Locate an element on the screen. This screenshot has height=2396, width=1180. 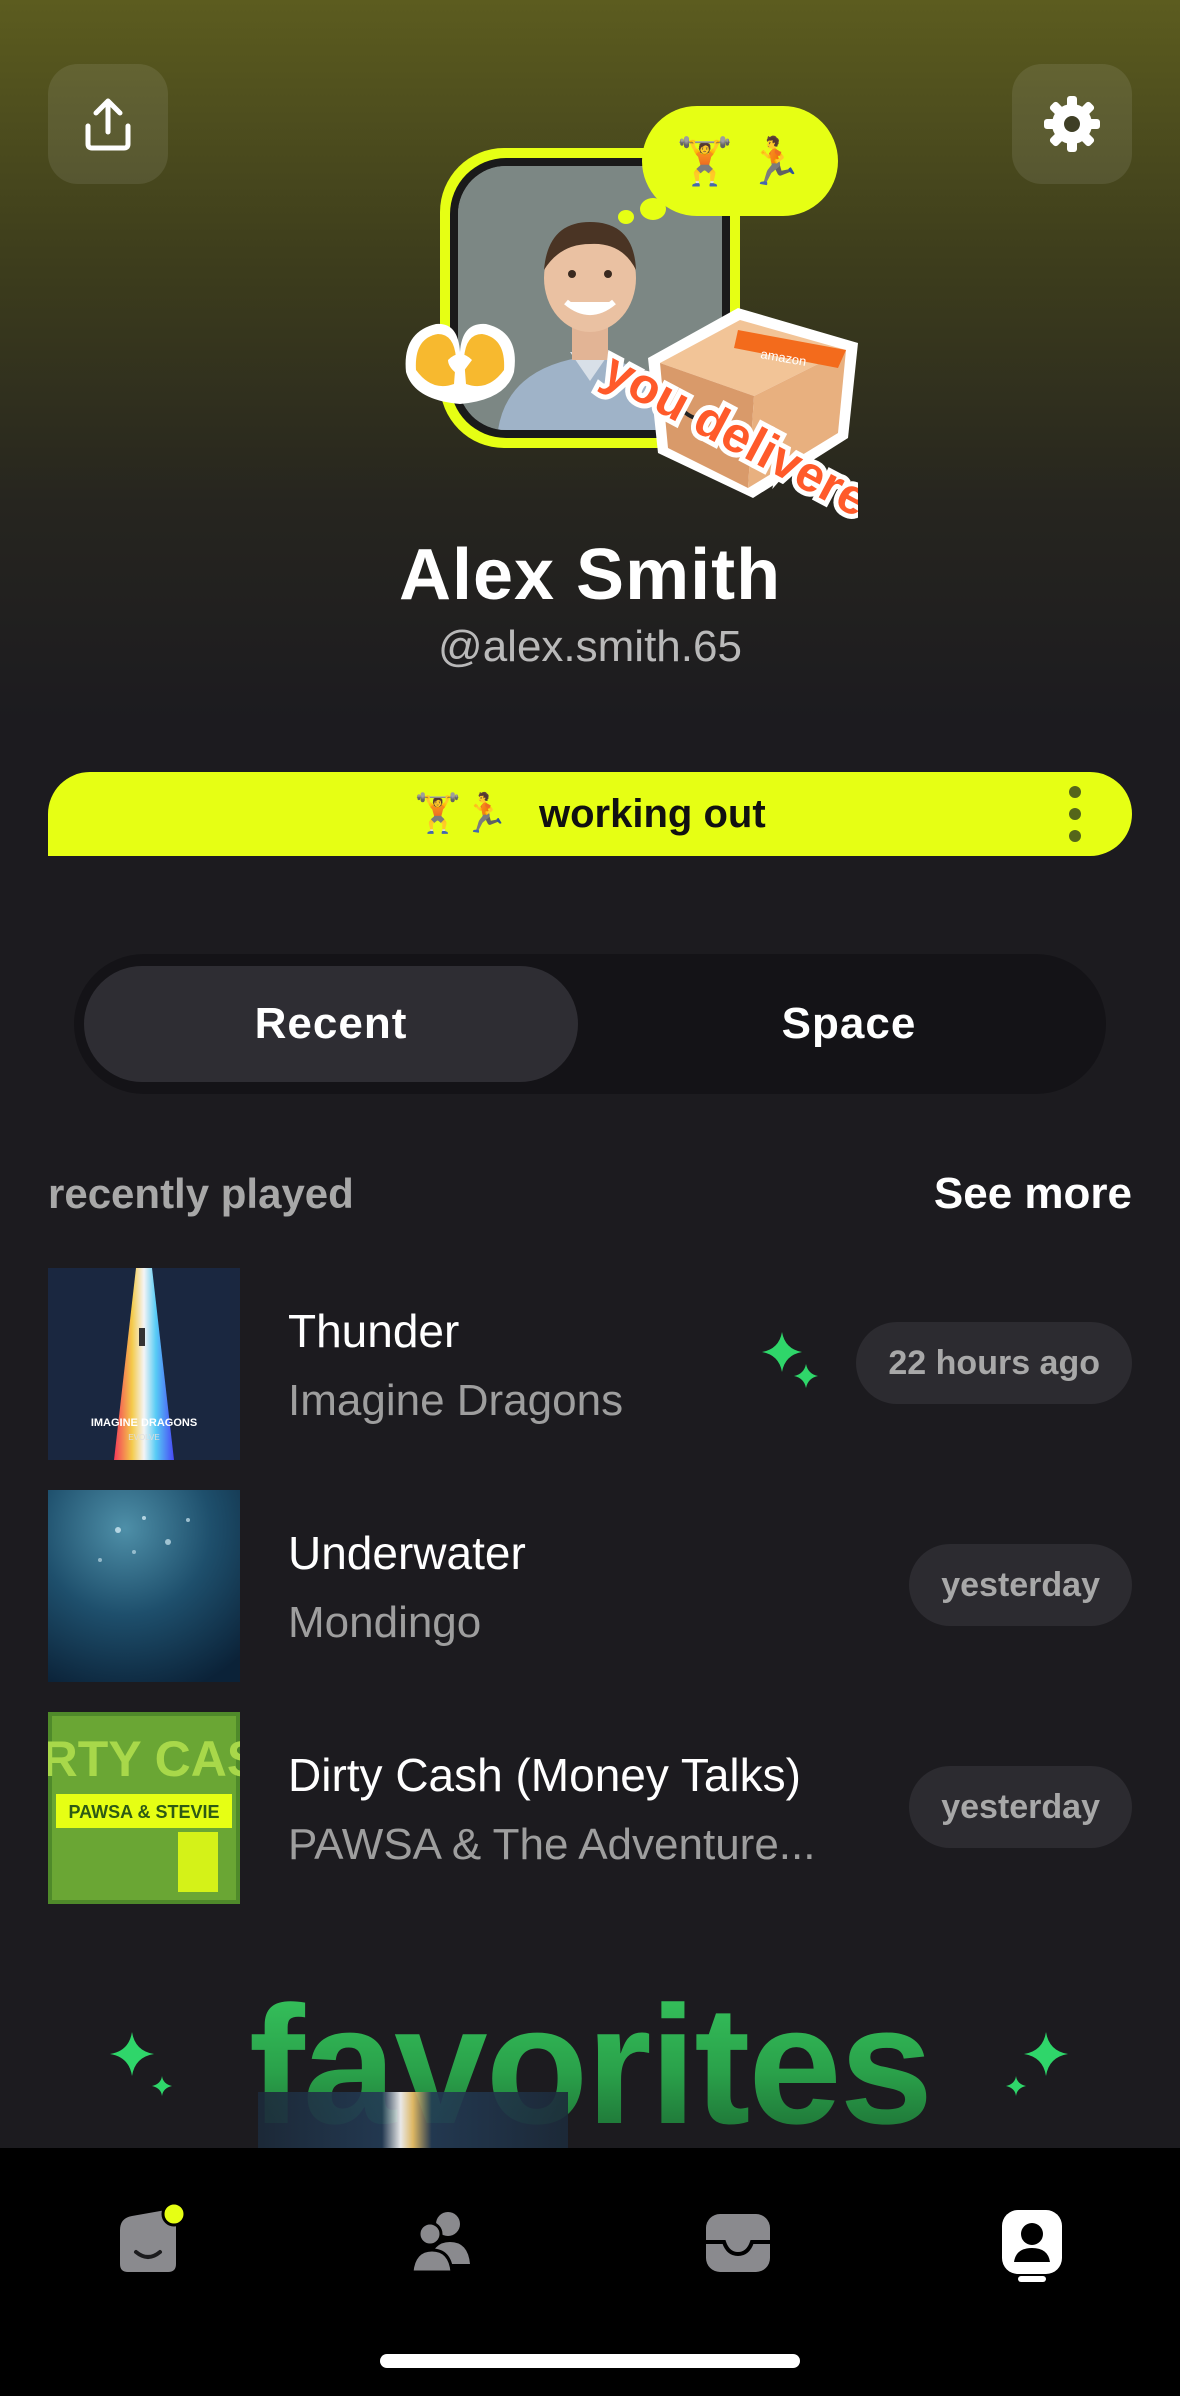
you-delivered-sticker: amazon you delivered is located at coordinates (749, 417).